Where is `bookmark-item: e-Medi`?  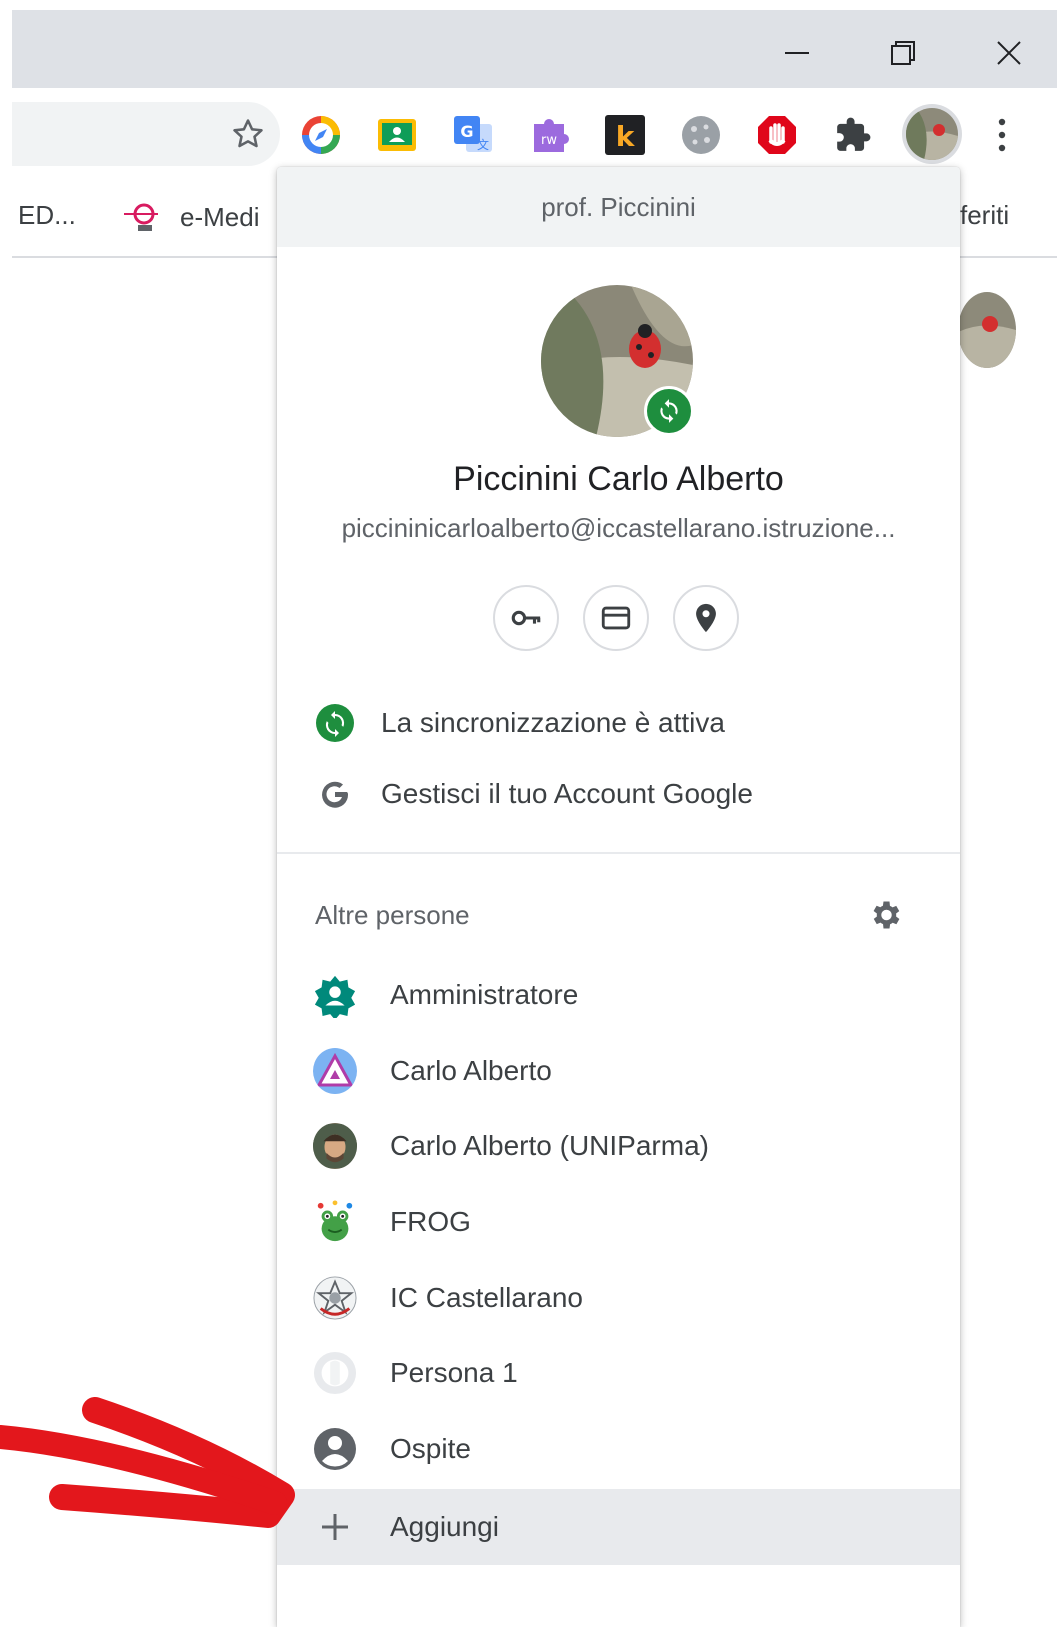
bookmark-item: e-Medi is located at coordinates (191, 217).